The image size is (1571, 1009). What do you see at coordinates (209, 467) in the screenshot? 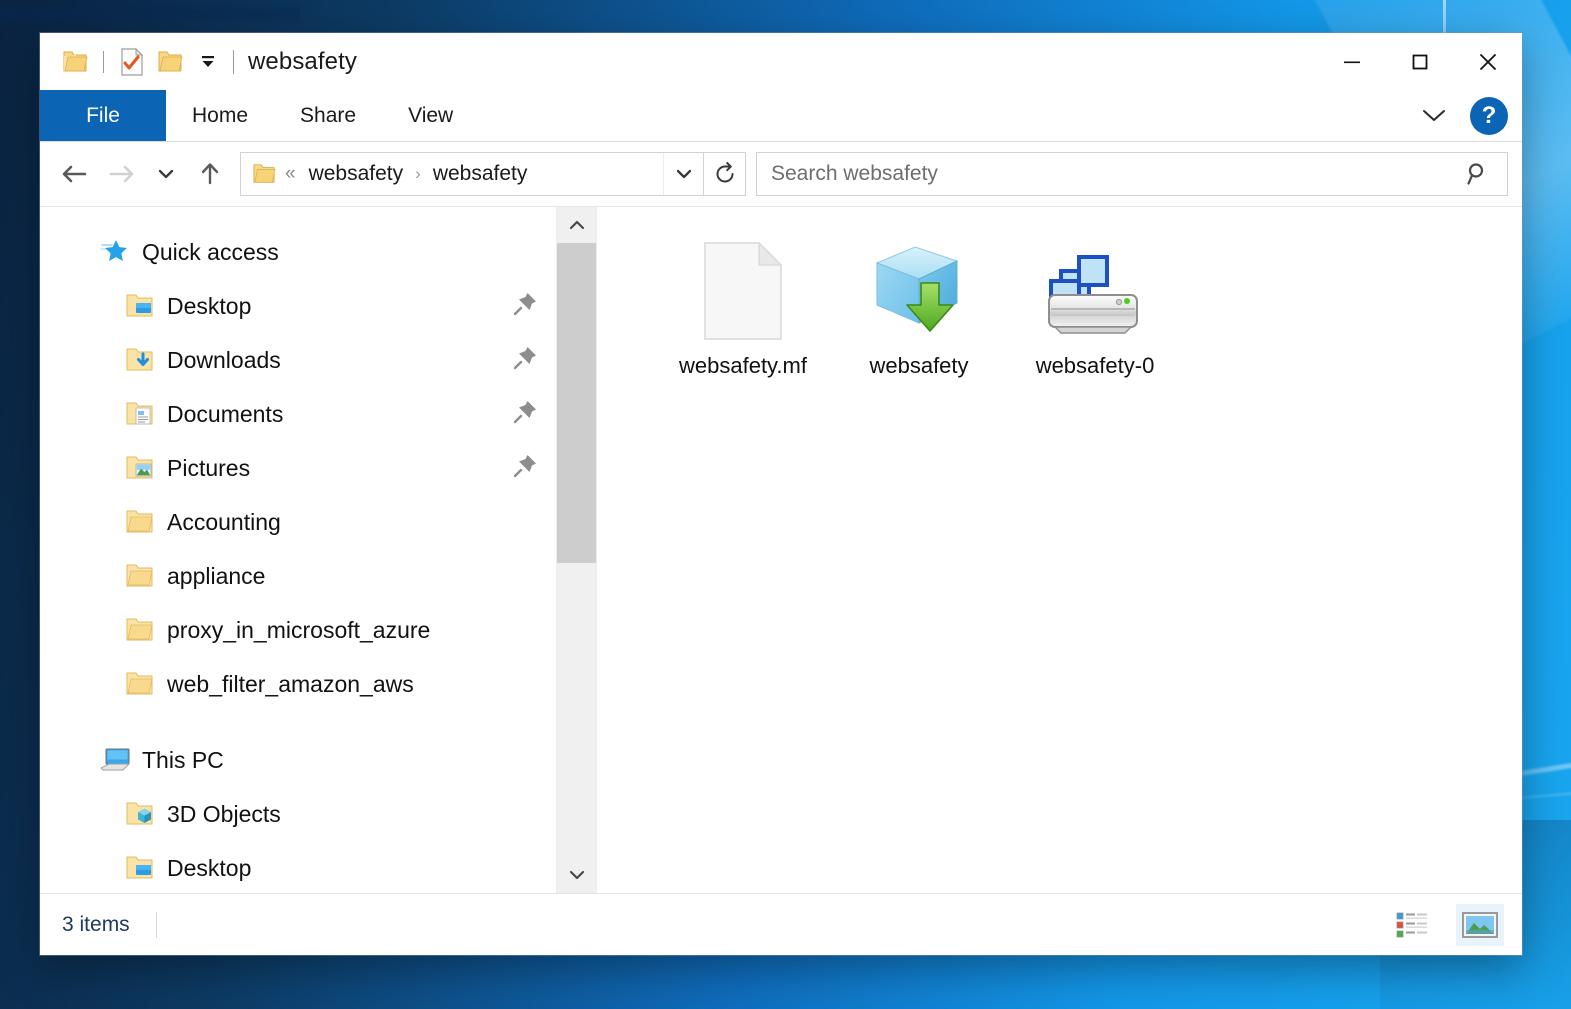
I see `sidebar-label: Pictures` at bounding box center [209, 467].